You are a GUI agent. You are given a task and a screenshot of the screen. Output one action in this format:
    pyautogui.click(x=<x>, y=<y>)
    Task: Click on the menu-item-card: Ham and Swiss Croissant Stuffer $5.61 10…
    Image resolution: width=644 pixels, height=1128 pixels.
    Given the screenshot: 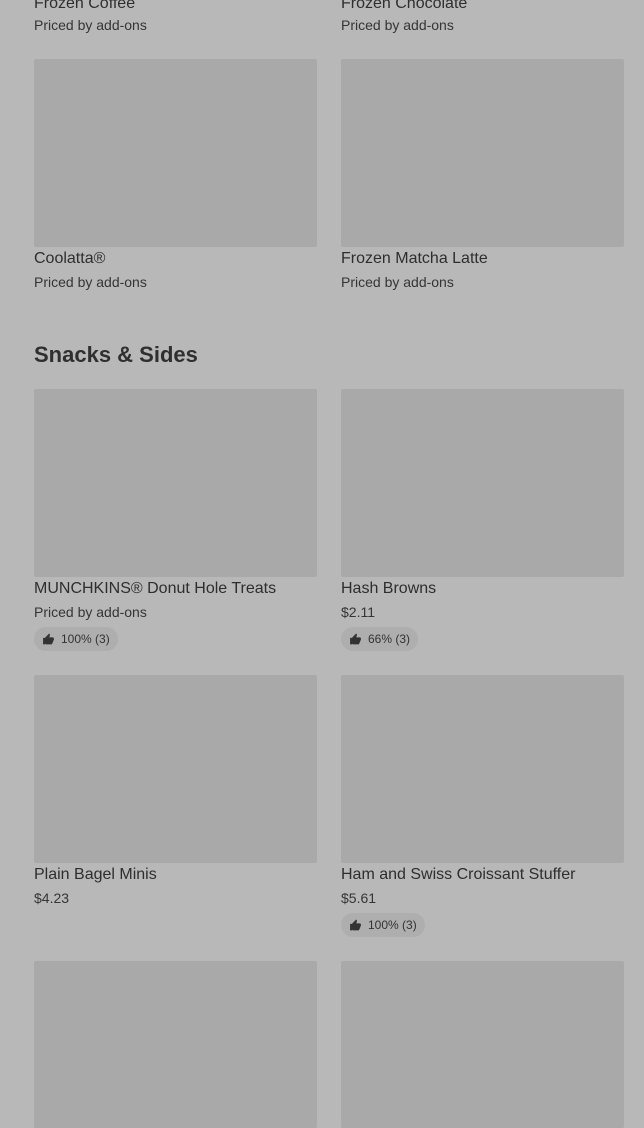 What is the action you would take?
    pyautogui.click(x=482, y=806)
    